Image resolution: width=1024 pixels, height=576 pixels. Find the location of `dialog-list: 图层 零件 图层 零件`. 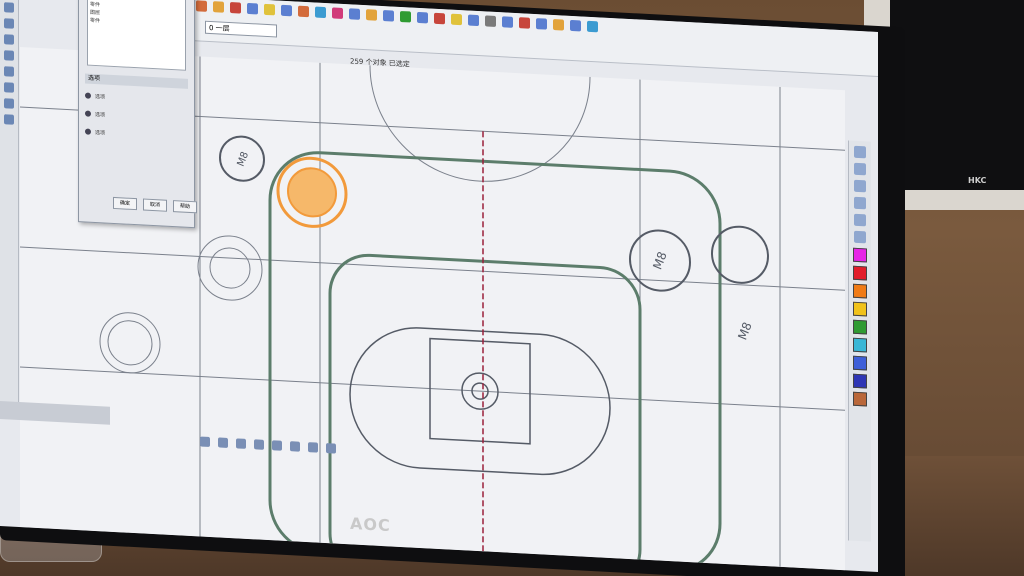

dialog-list: 图层 零件 图层 零件 is located at coordinates (136, 35).